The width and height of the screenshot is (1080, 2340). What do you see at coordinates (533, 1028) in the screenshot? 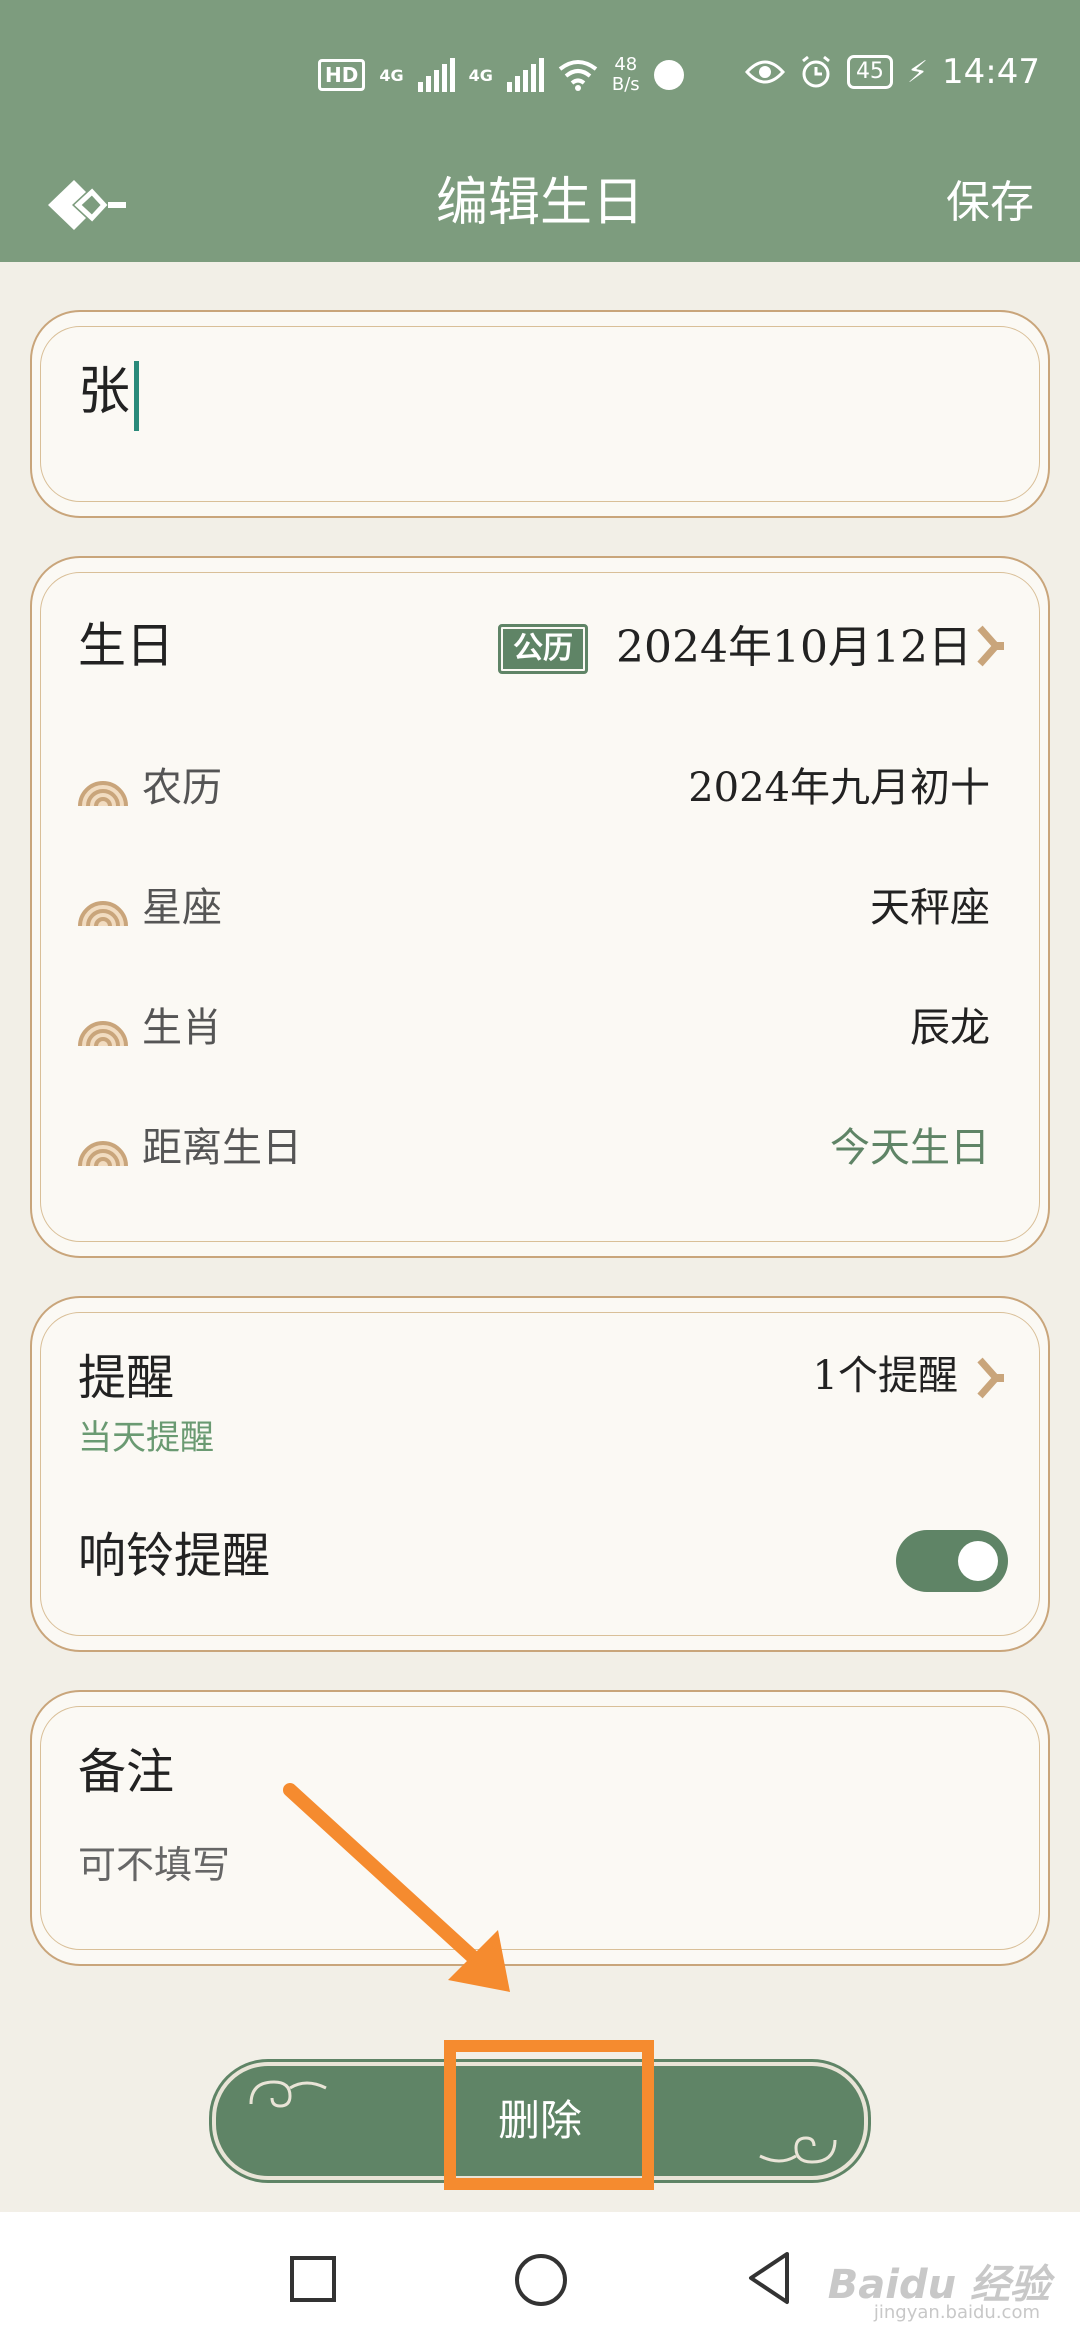
I see `chinese-zodiac-row: 生肖 辰龙` at bounding box center [533, 1028].